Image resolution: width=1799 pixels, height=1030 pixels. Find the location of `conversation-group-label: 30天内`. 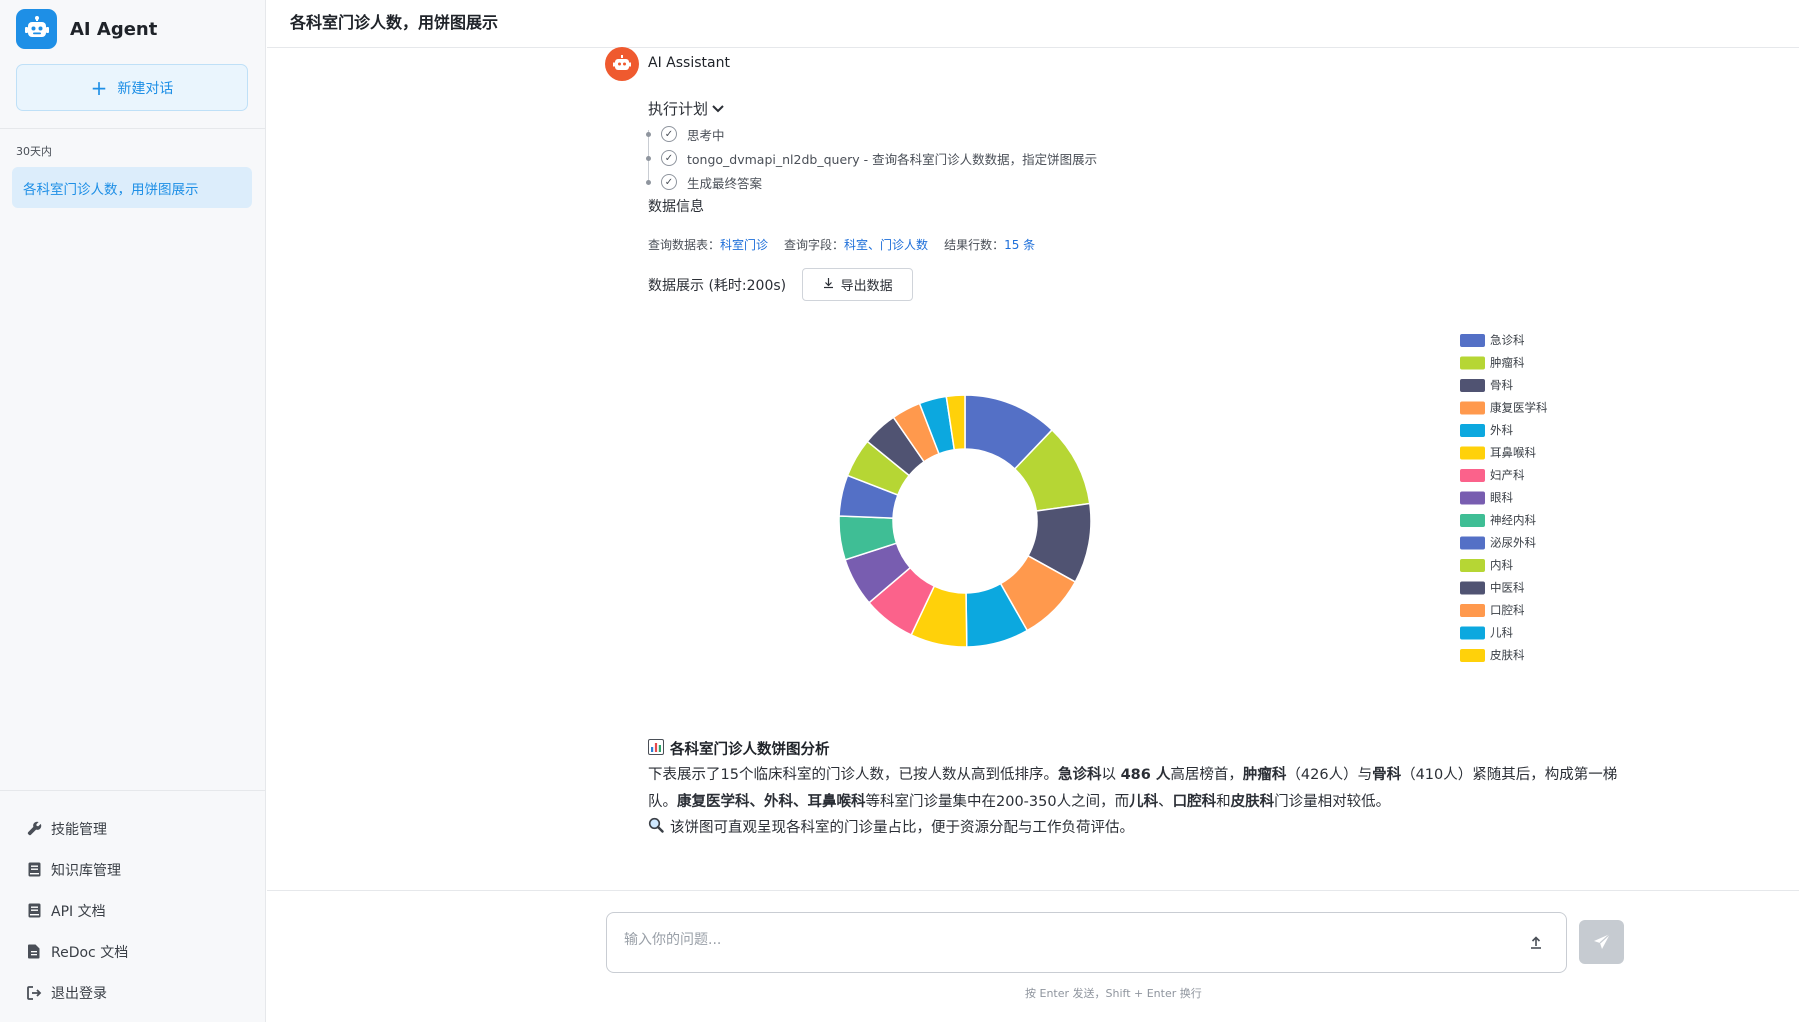

conversation-group-label: 30天内 is located at coordinates (34, 151).